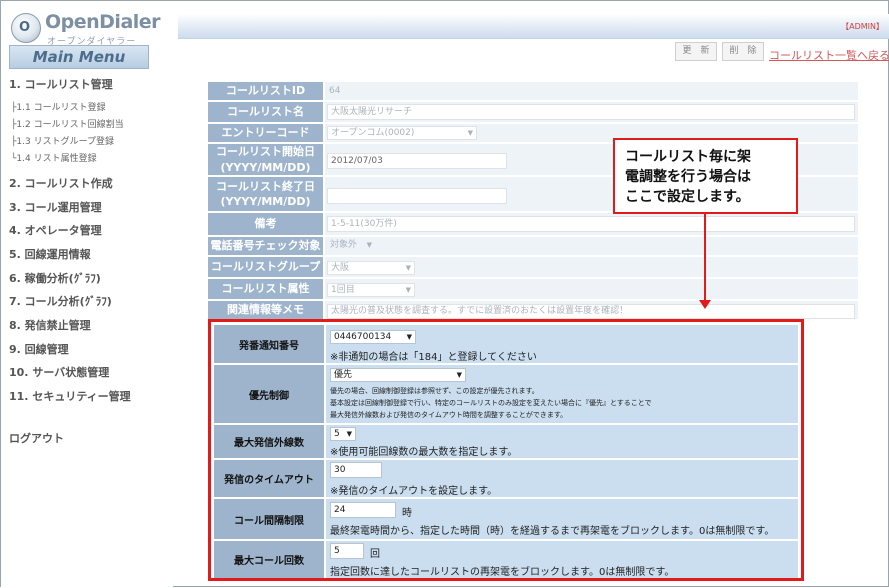 The height and width of the screenshot is (588, 889). Describe the element at coordinates (375, 554) in the screenshot. I see `max-calls-unit: 回` at that location.